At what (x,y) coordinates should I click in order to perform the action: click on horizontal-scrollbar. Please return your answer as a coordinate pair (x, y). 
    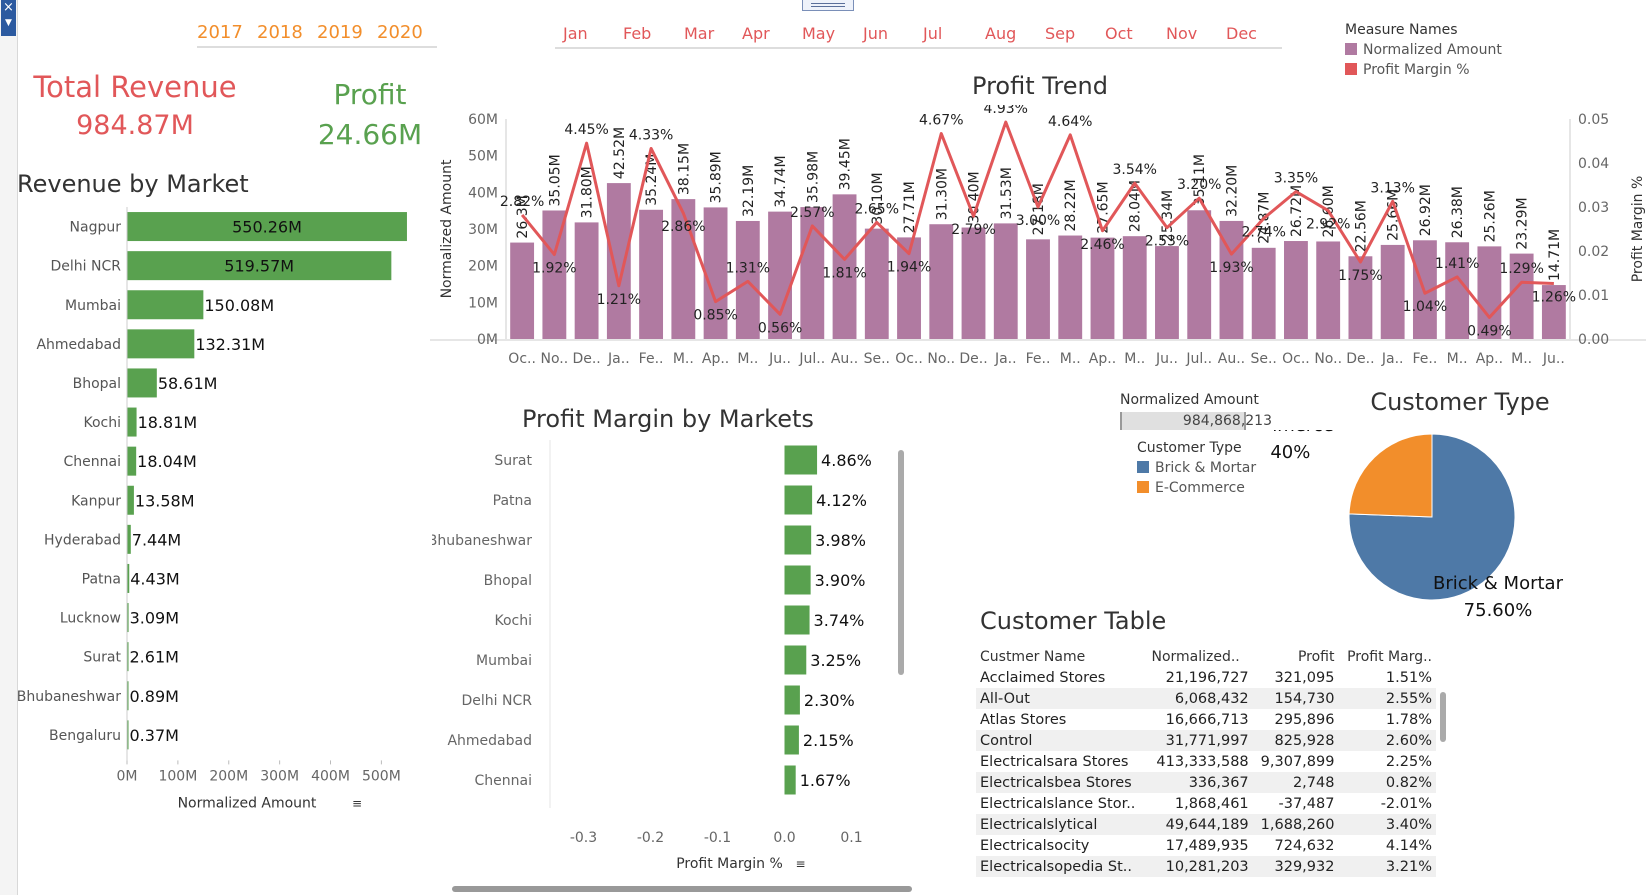
    Looking at the image, I should click on (682, 889).